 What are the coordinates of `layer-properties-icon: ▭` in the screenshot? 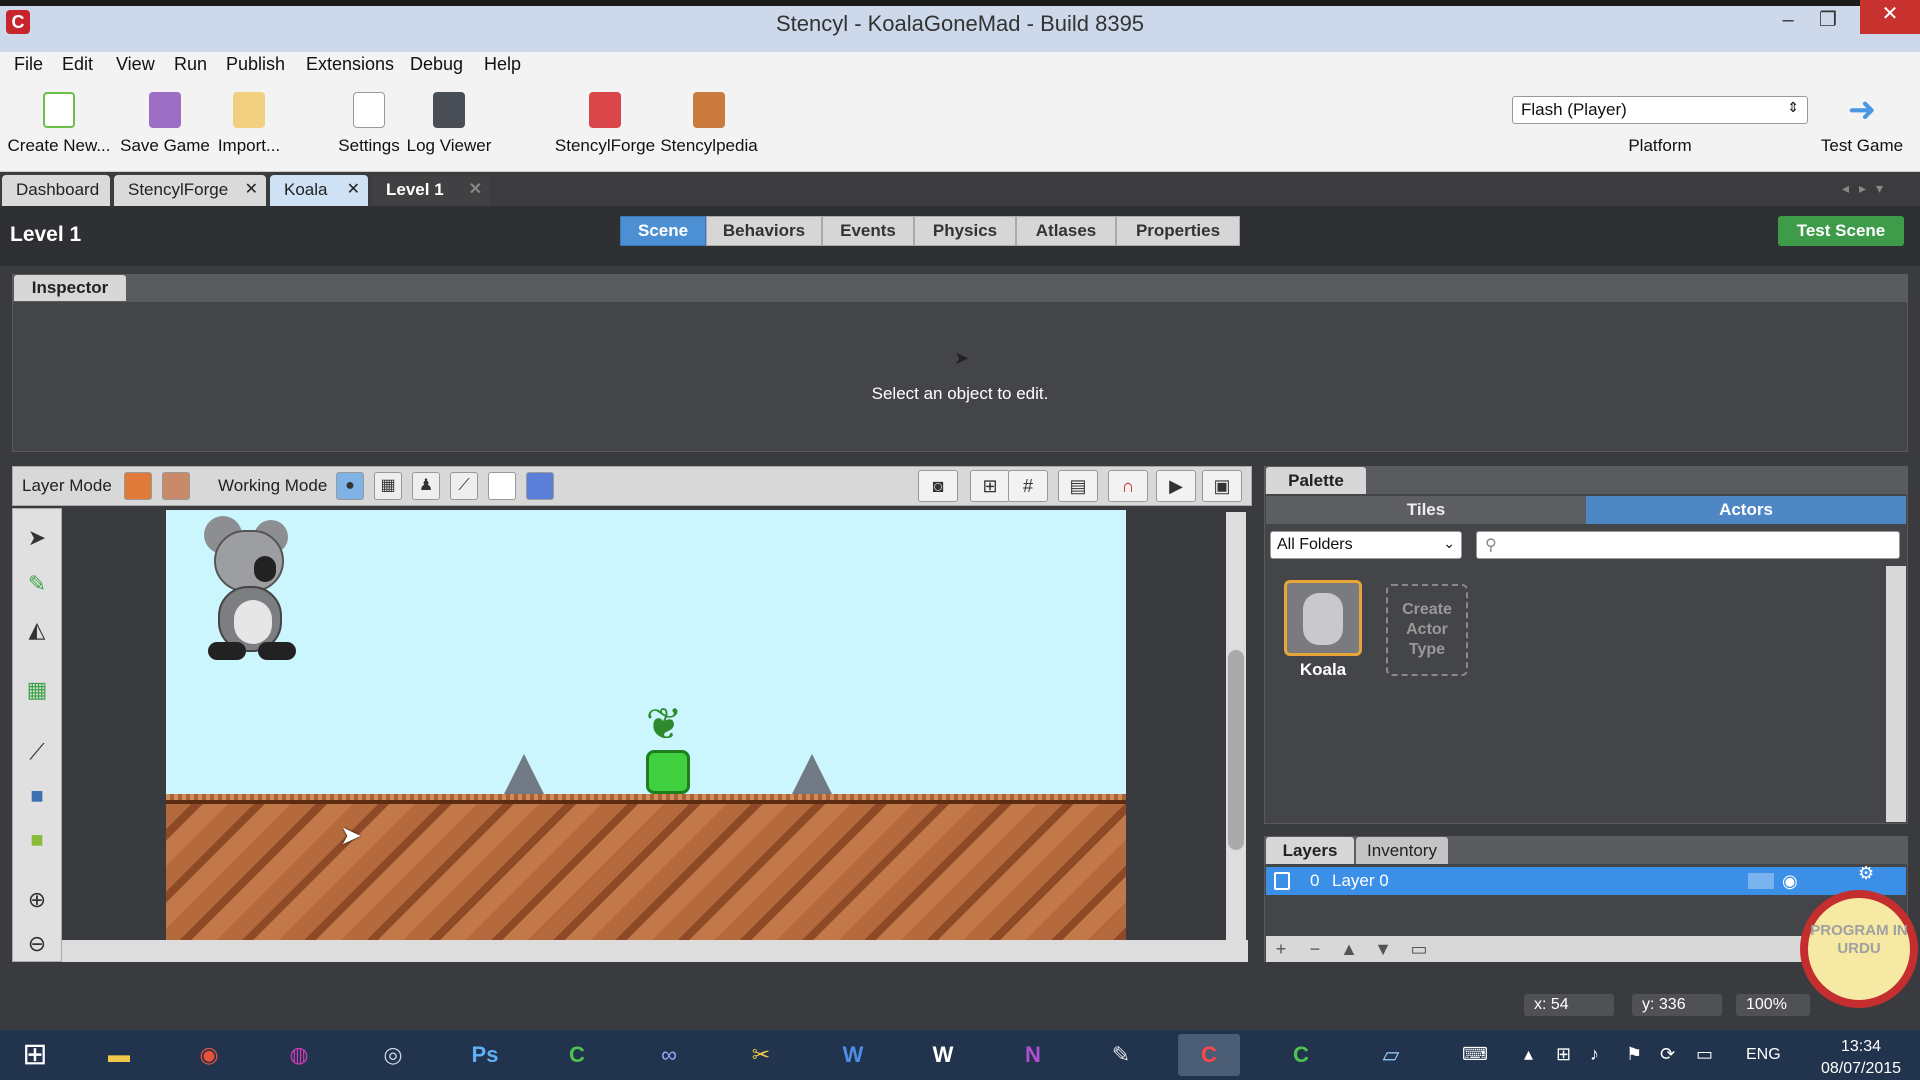 It's located at (1419, 949).